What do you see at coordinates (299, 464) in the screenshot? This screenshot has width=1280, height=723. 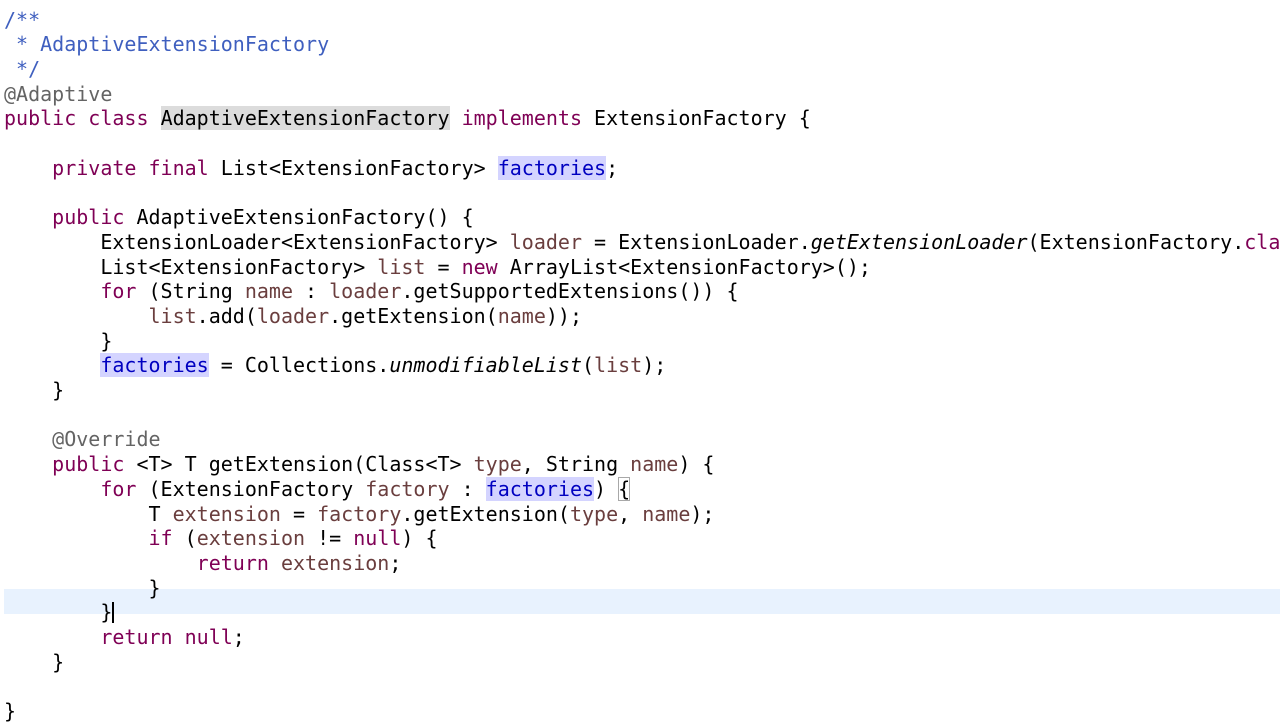 I see `code-token: <T> T getExtension(Class<T>` at bounding box center [299, 464].